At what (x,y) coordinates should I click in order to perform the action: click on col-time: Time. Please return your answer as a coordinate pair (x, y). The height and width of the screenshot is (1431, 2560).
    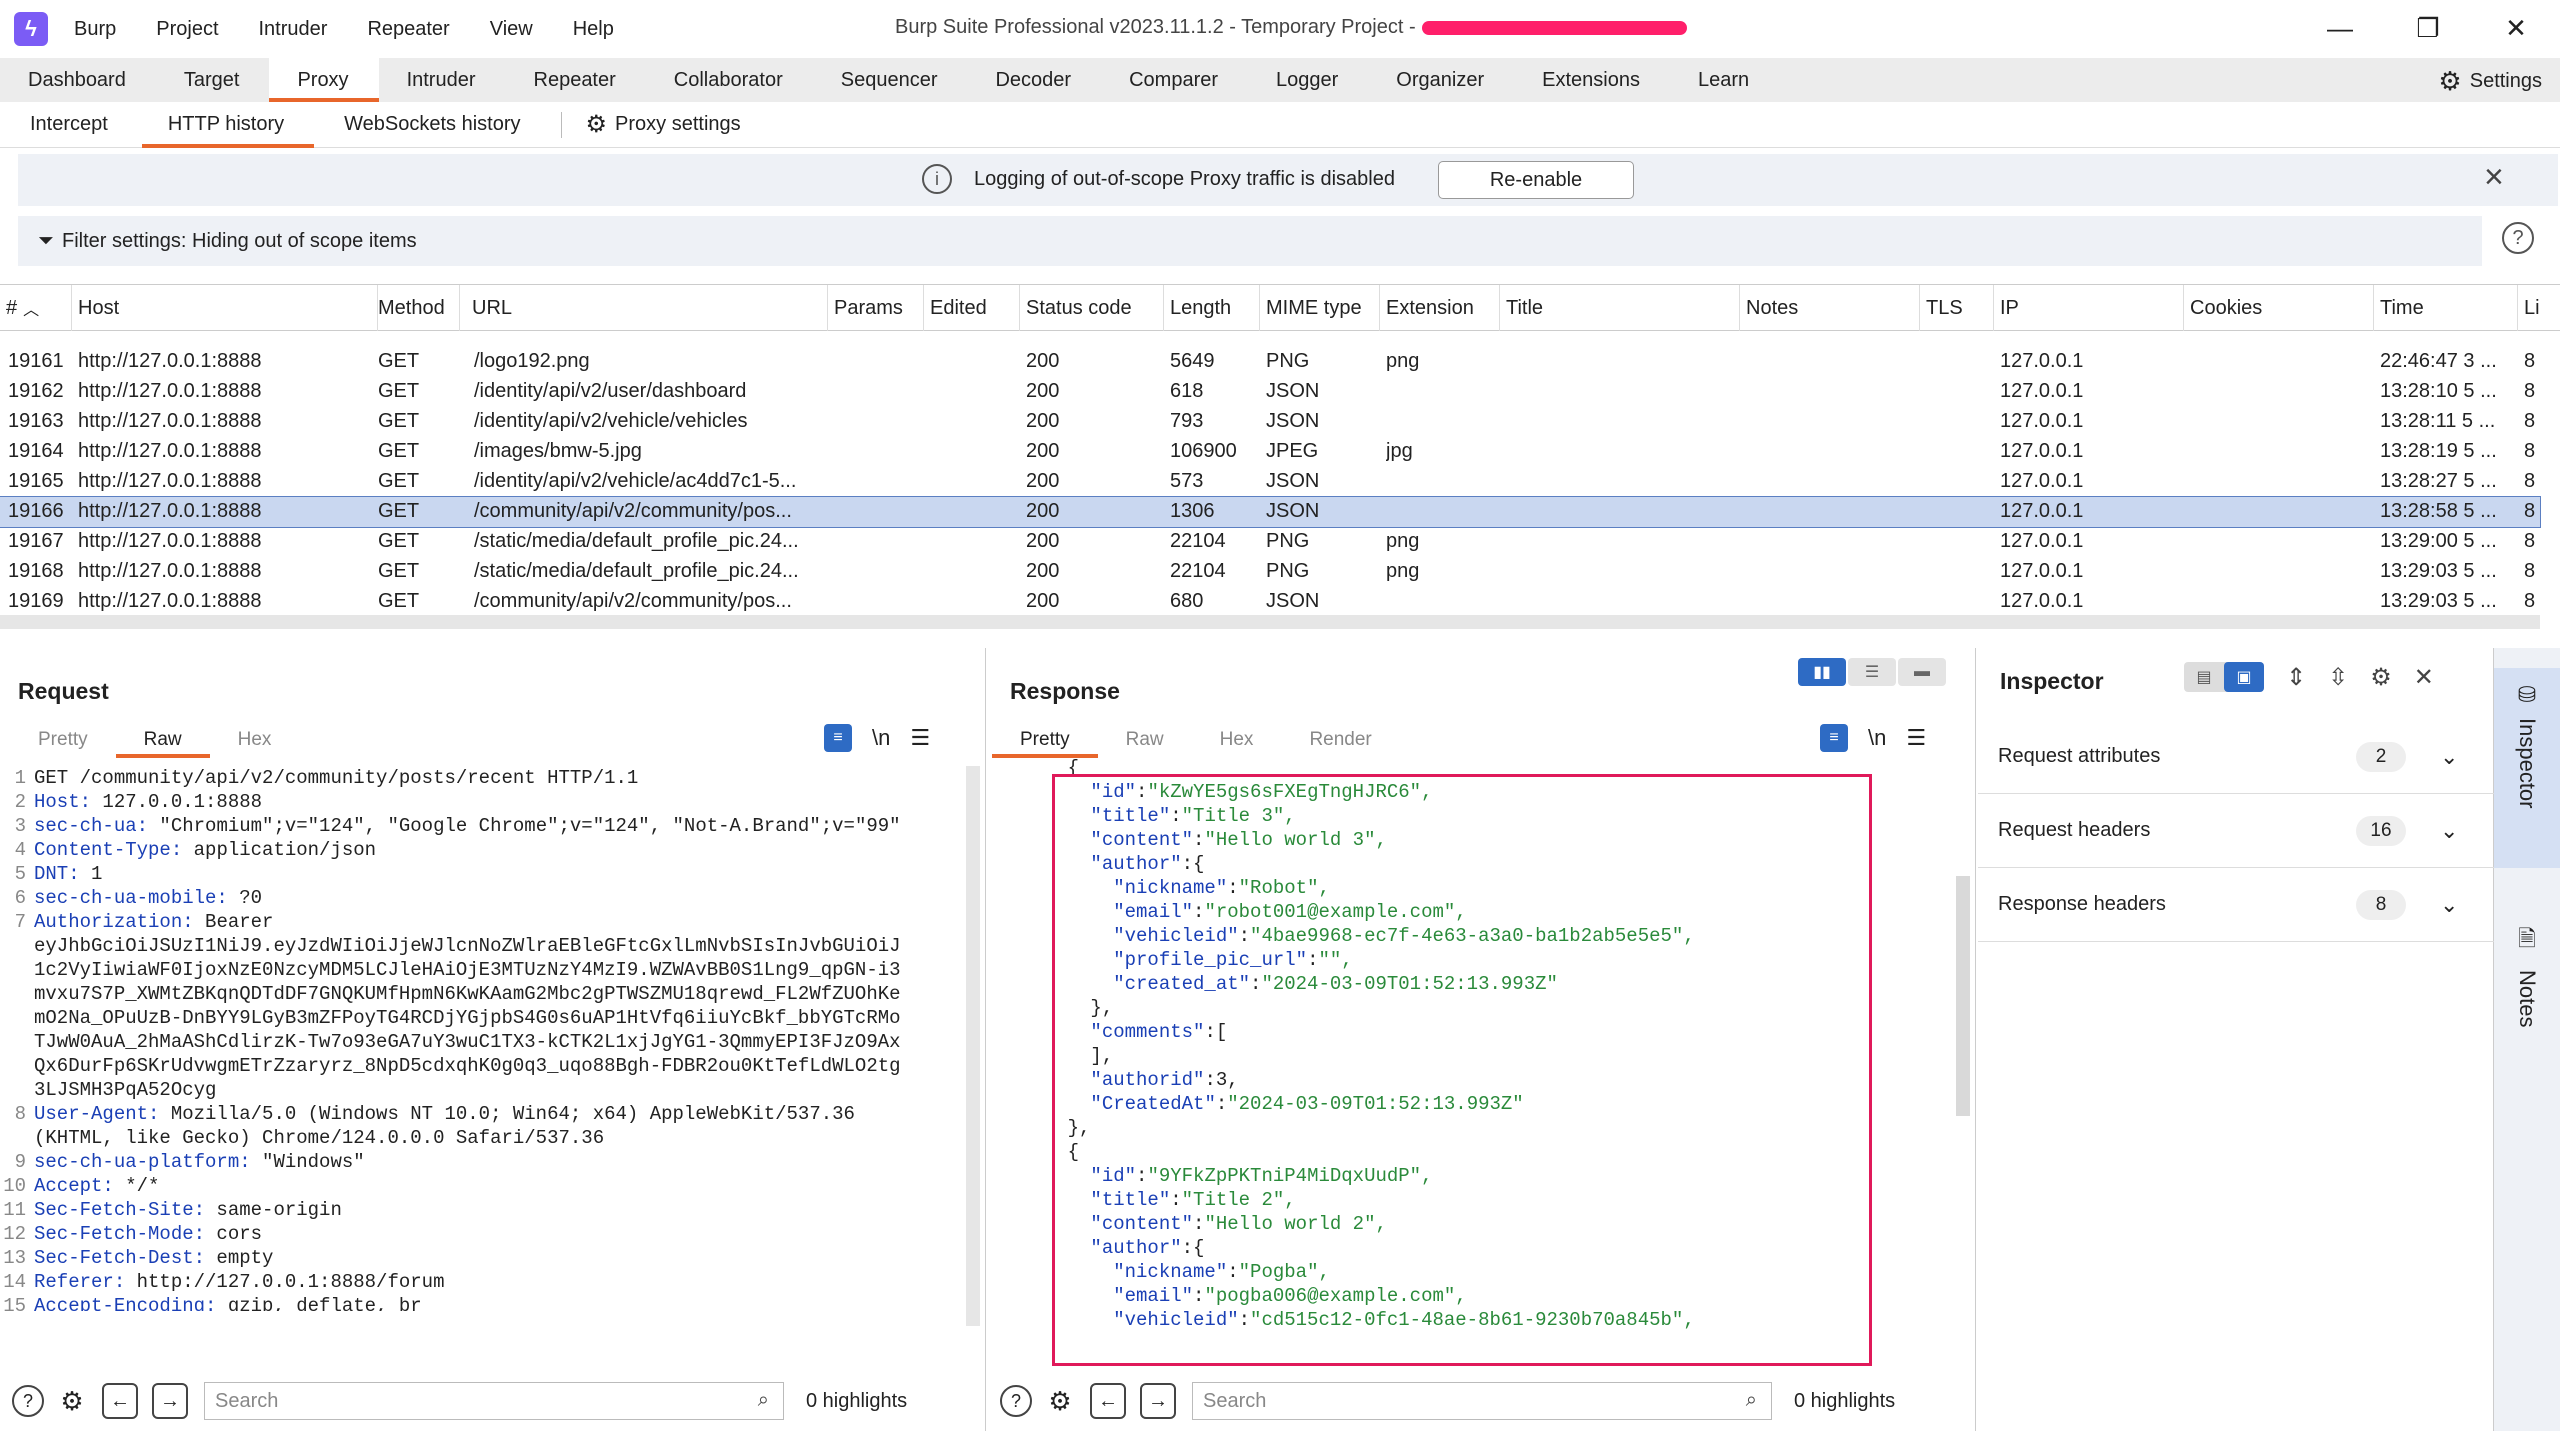
    Looking at the image, I should click on (2446, 308).